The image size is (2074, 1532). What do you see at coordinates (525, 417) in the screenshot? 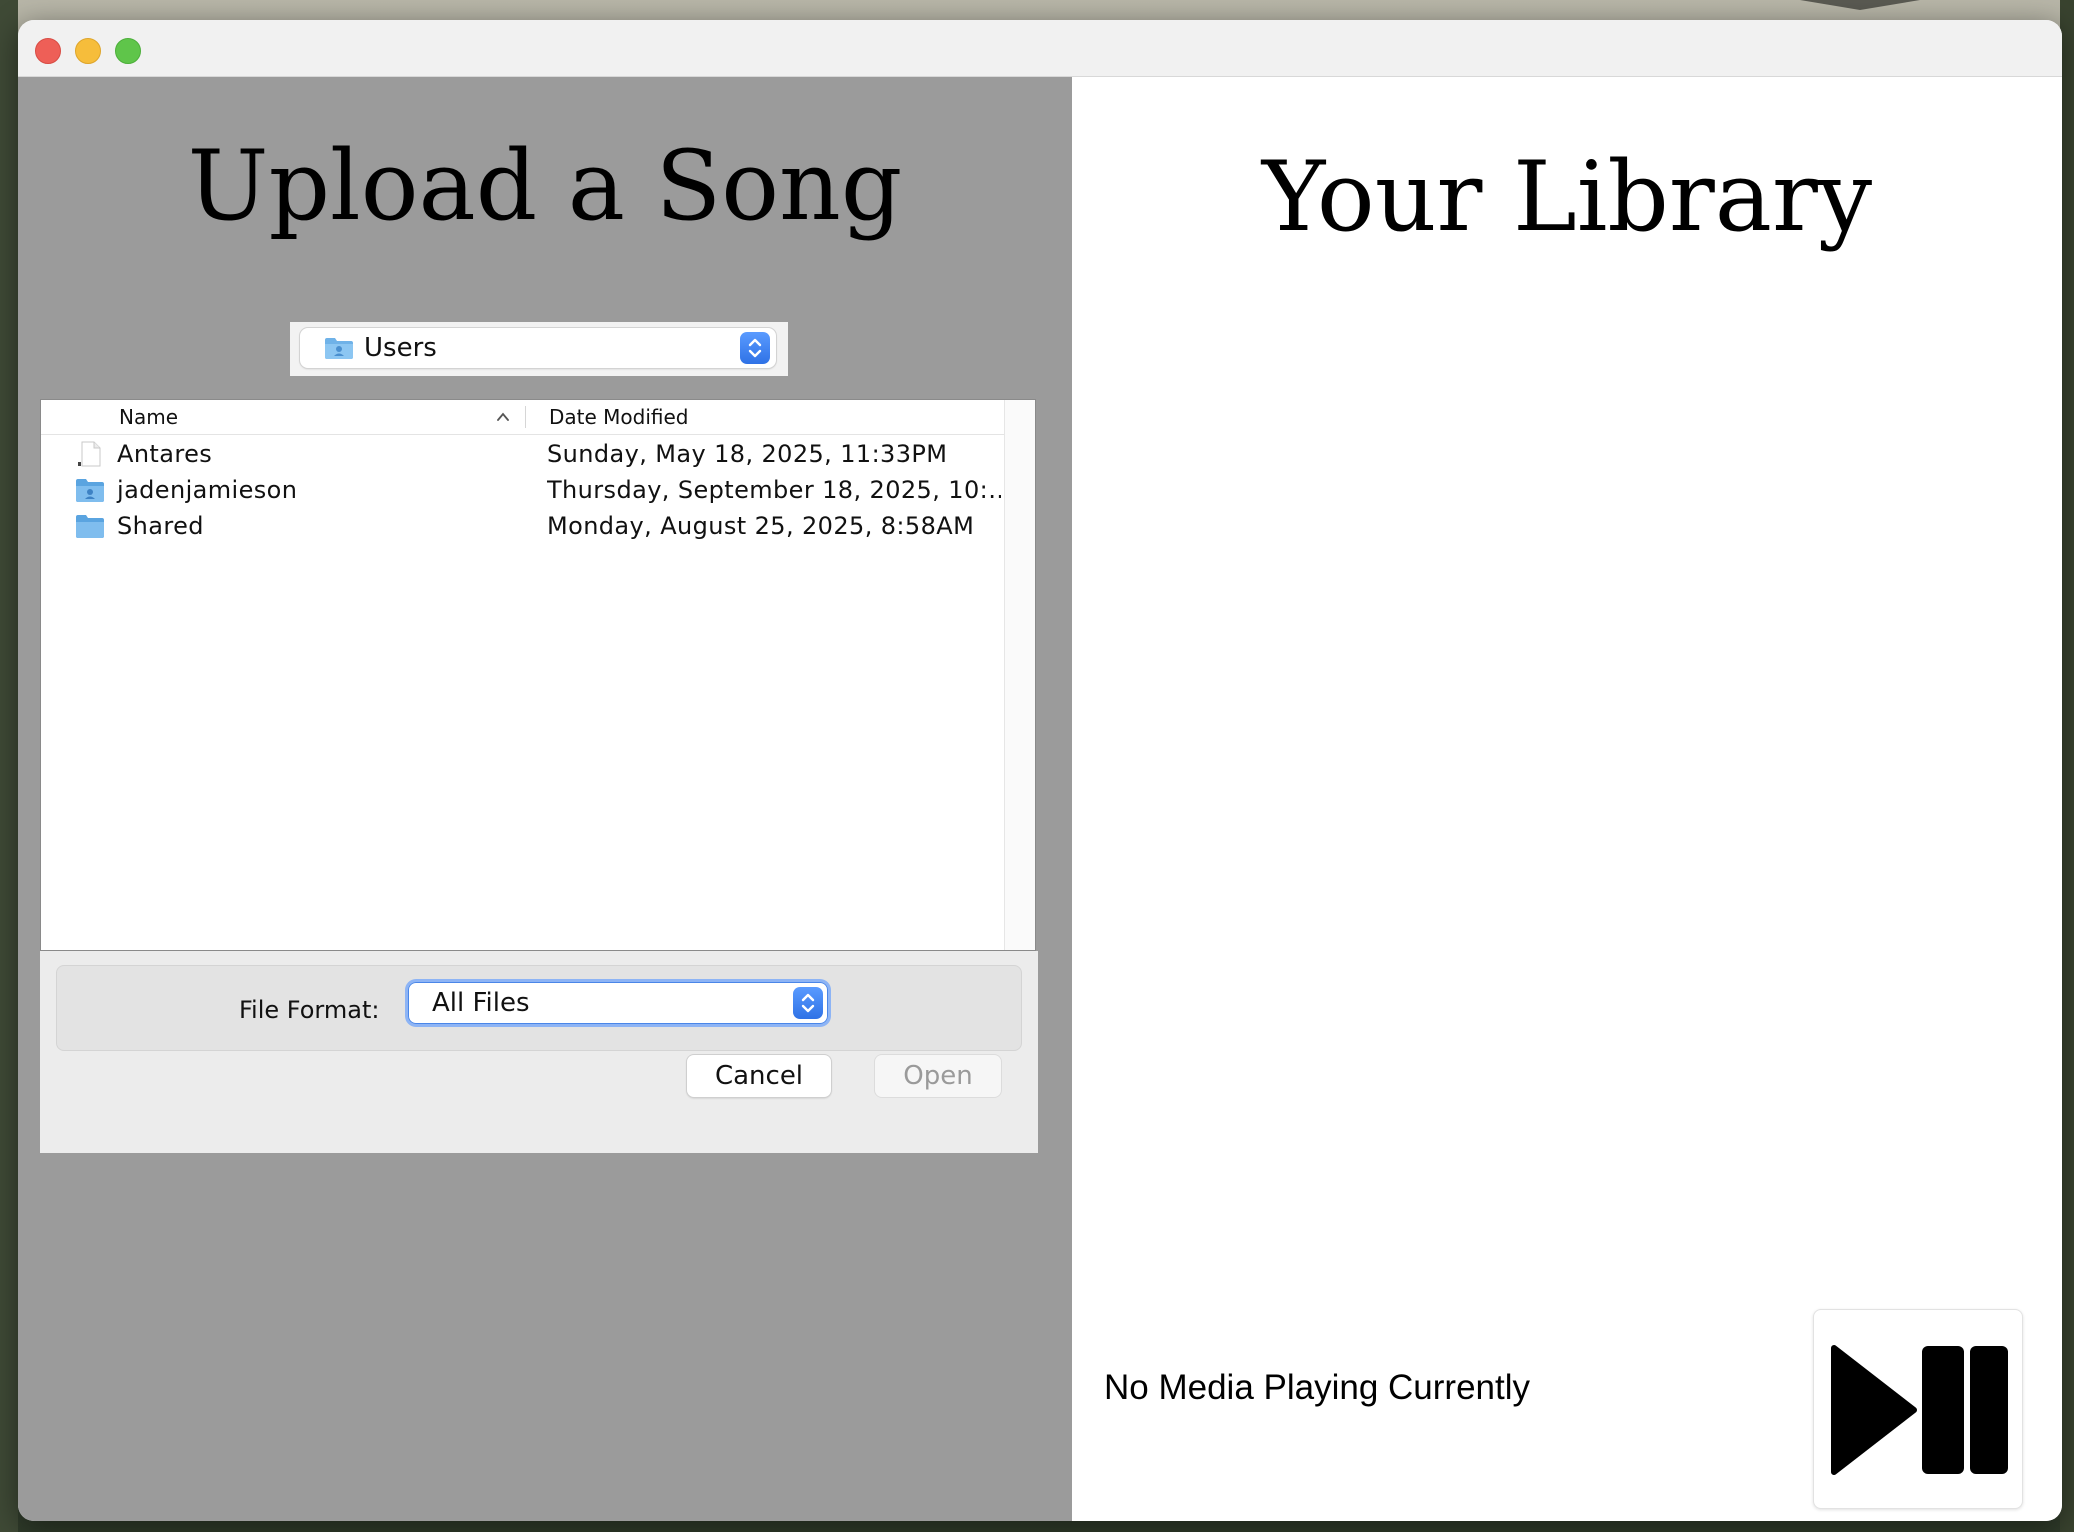
I see `column-separator` at bounding box center [525, 417].